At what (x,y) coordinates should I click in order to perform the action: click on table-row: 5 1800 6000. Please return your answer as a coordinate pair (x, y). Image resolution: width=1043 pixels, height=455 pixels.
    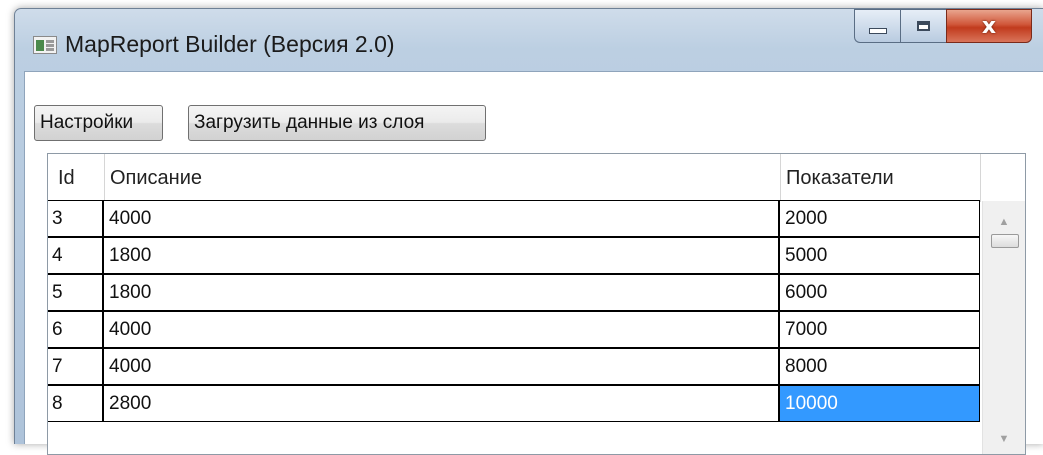
    Looking at the image, I should click on (514, 293).